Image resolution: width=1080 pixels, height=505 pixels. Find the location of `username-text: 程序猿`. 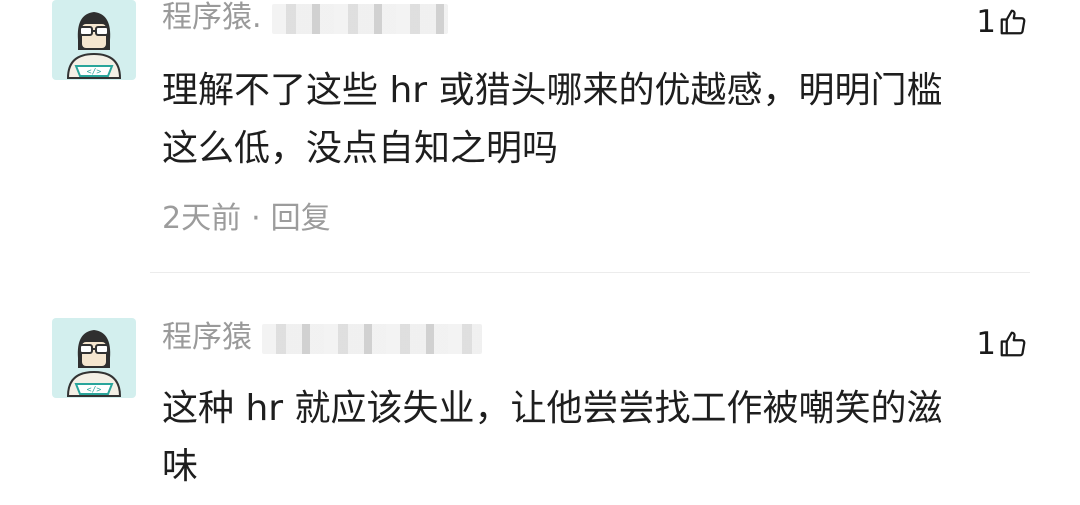

username-text: 程序猿 is located at coordinates (207, 337).